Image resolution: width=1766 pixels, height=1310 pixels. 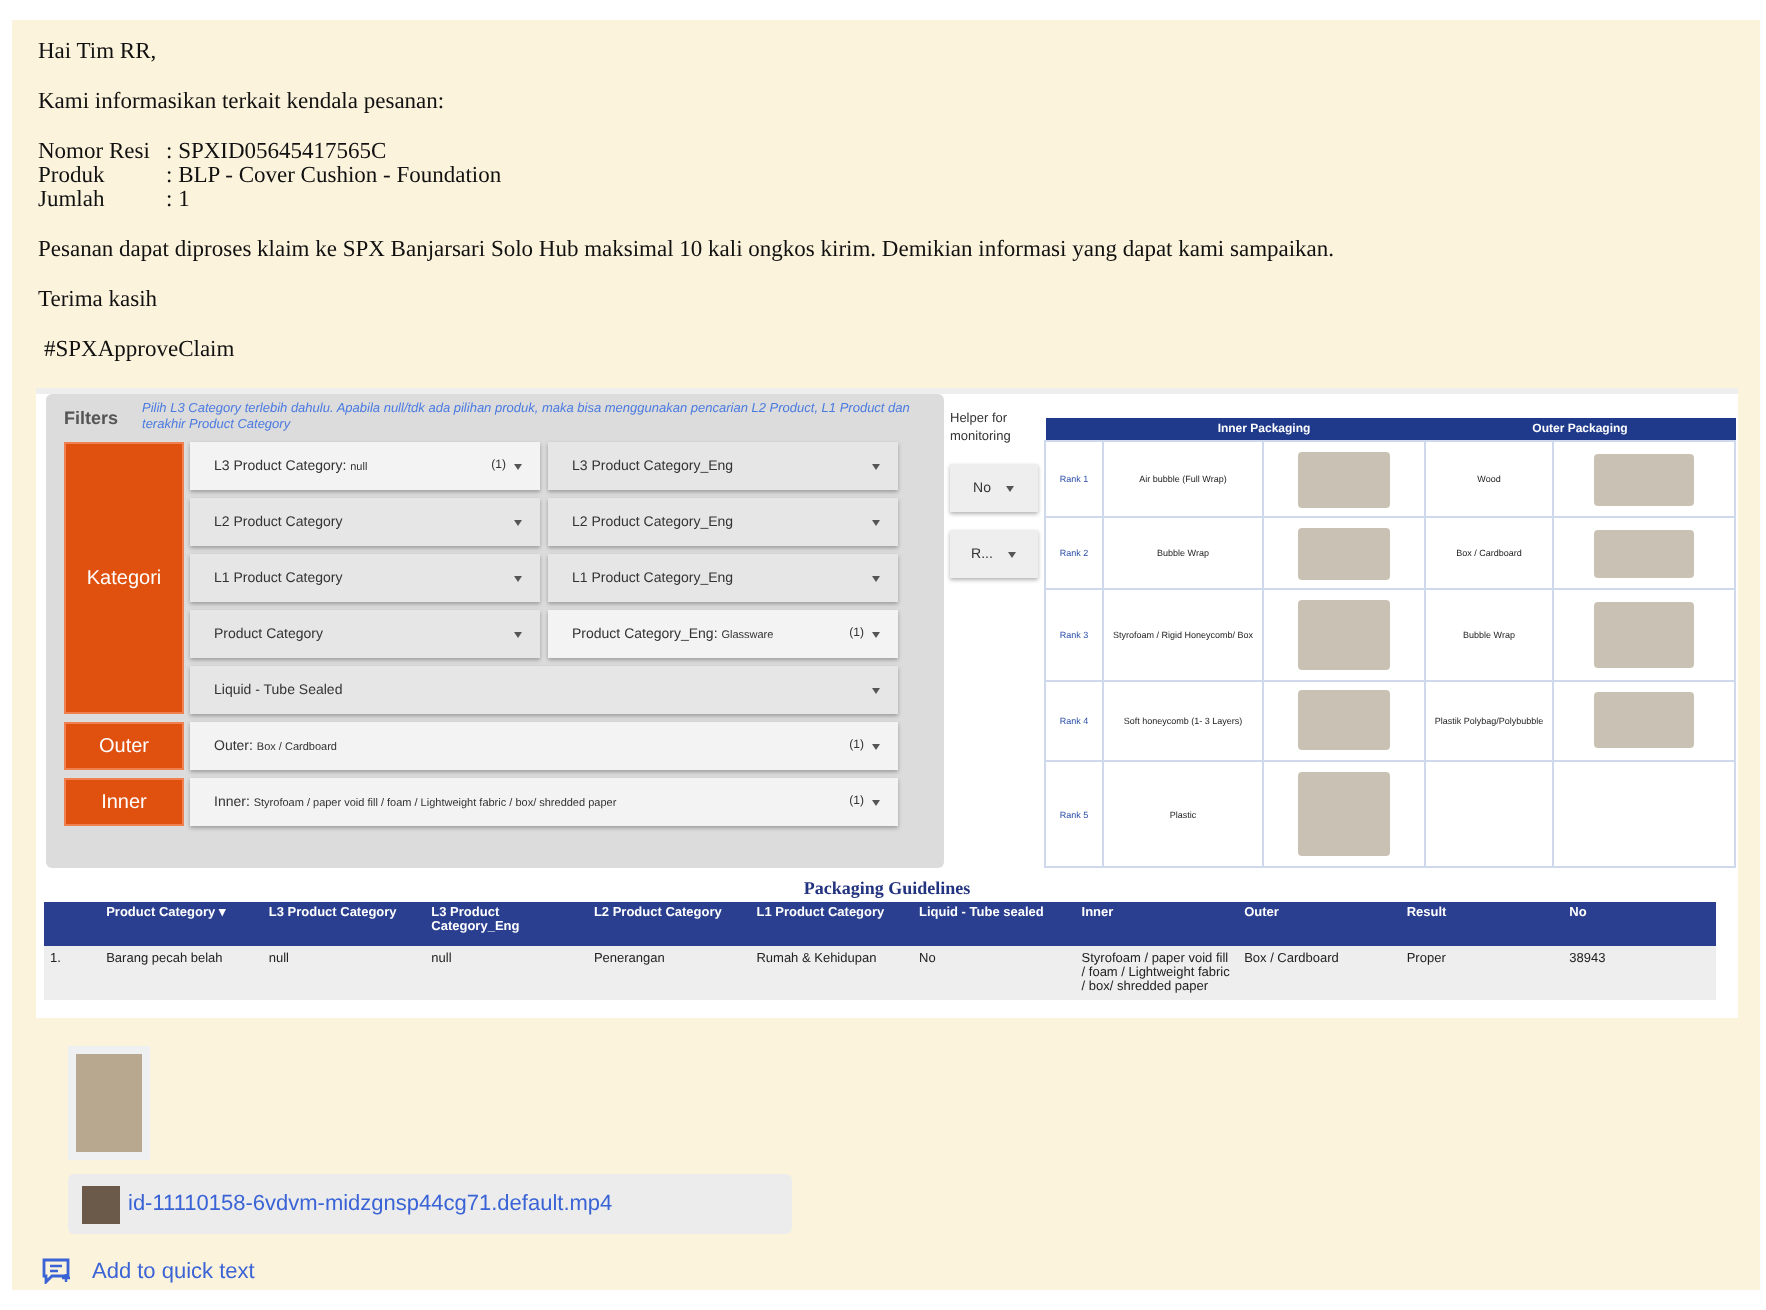 I want to click on field-label: Nomor Resi, so click(x=95, y=152).